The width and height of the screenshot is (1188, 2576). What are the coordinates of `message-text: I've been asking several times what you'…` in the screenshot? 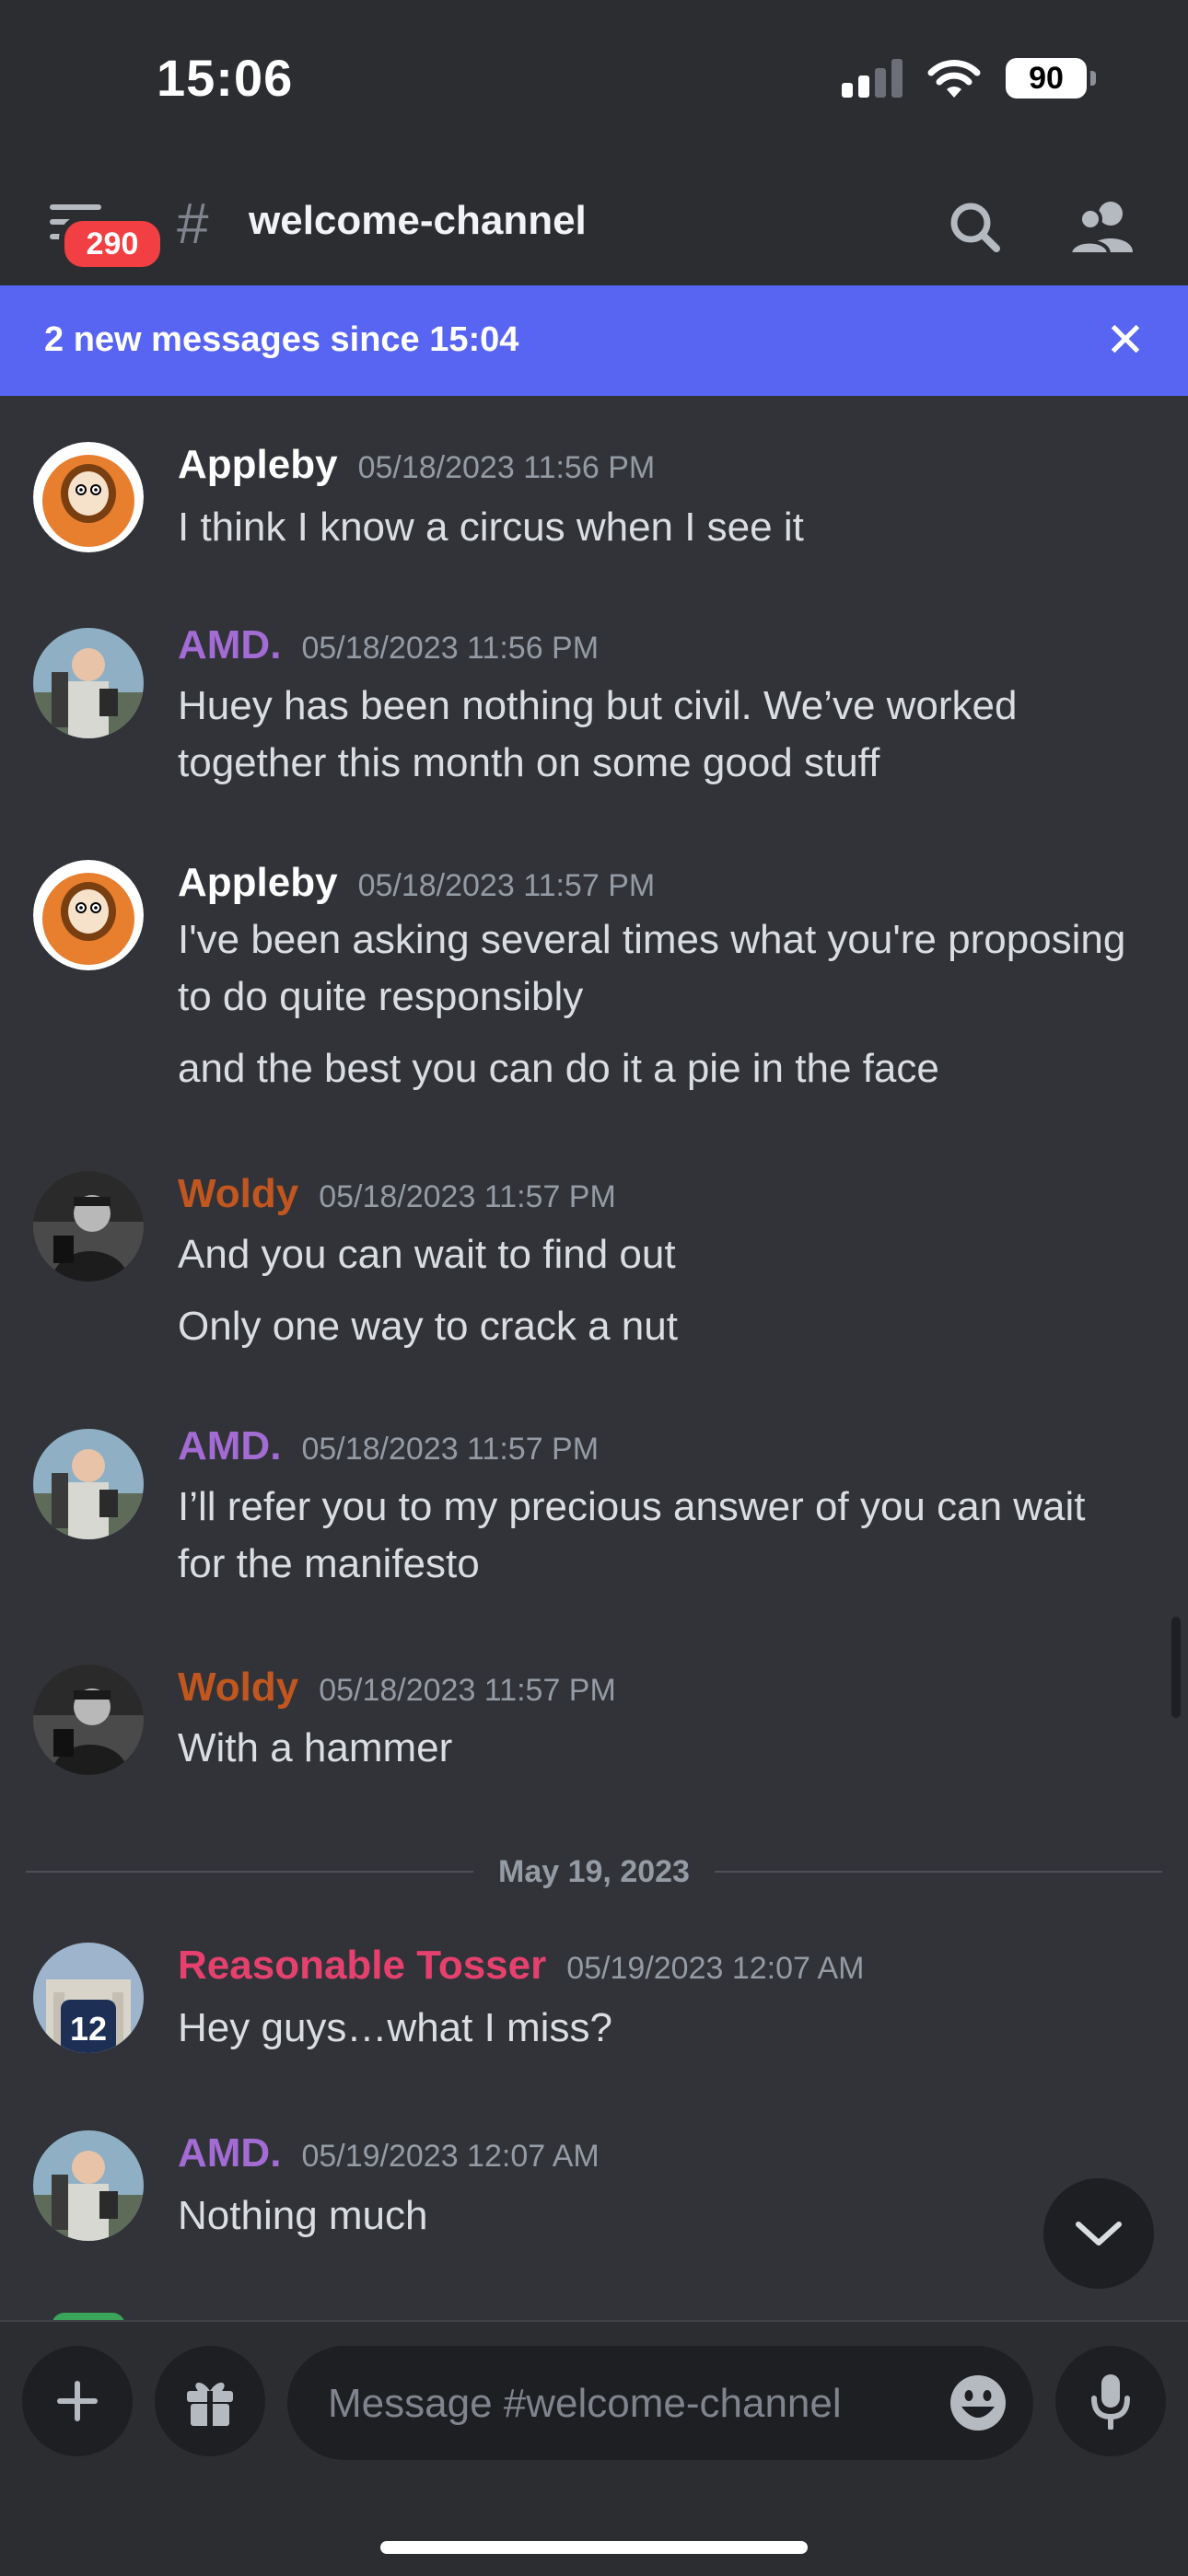 It's located at (652, 939).